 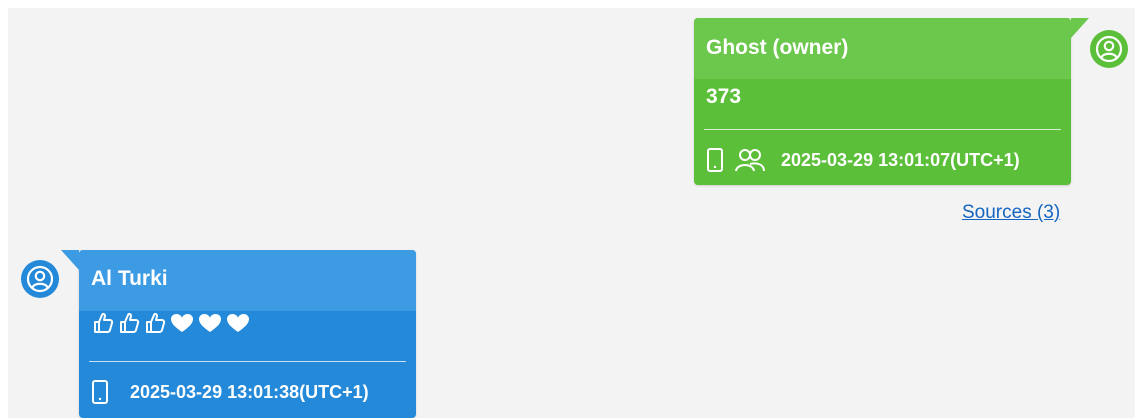 What do you see at coordinates (40, 279) in the screenshot?
I see `contact-avatar-icon` at bounding box center [40, 279].